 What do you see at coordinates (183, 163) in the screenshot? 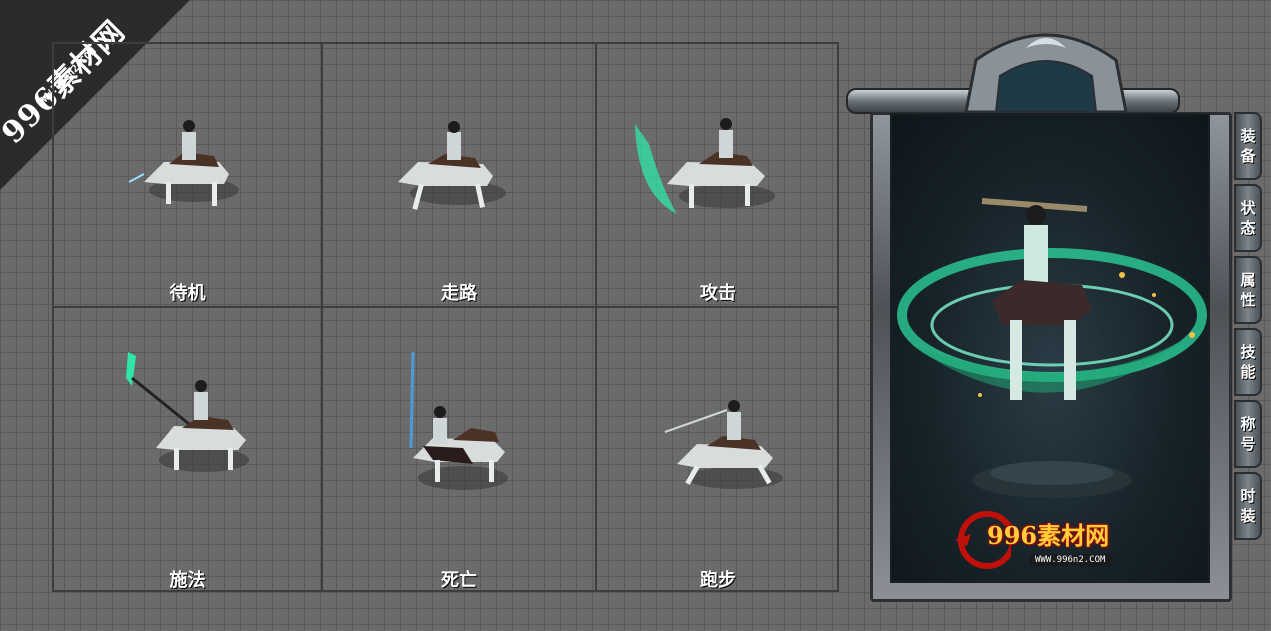
I see `rider-sprite-idle` at bounding box center [183, 163].